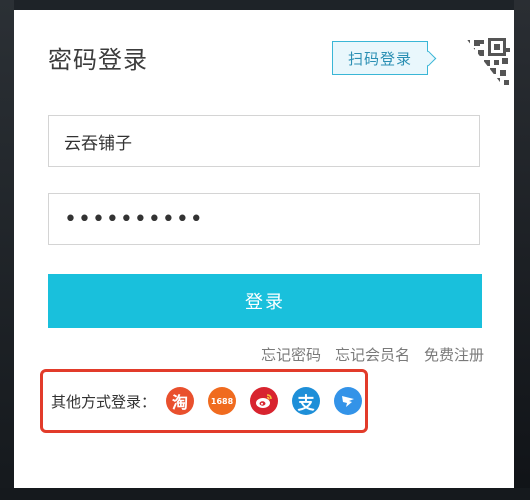  What do you see at coordinates (204, 401) in the screenshot?
I see `other-login-methods: 其他方式登录： 淘 1688 支` at bounding box center [204, 401].